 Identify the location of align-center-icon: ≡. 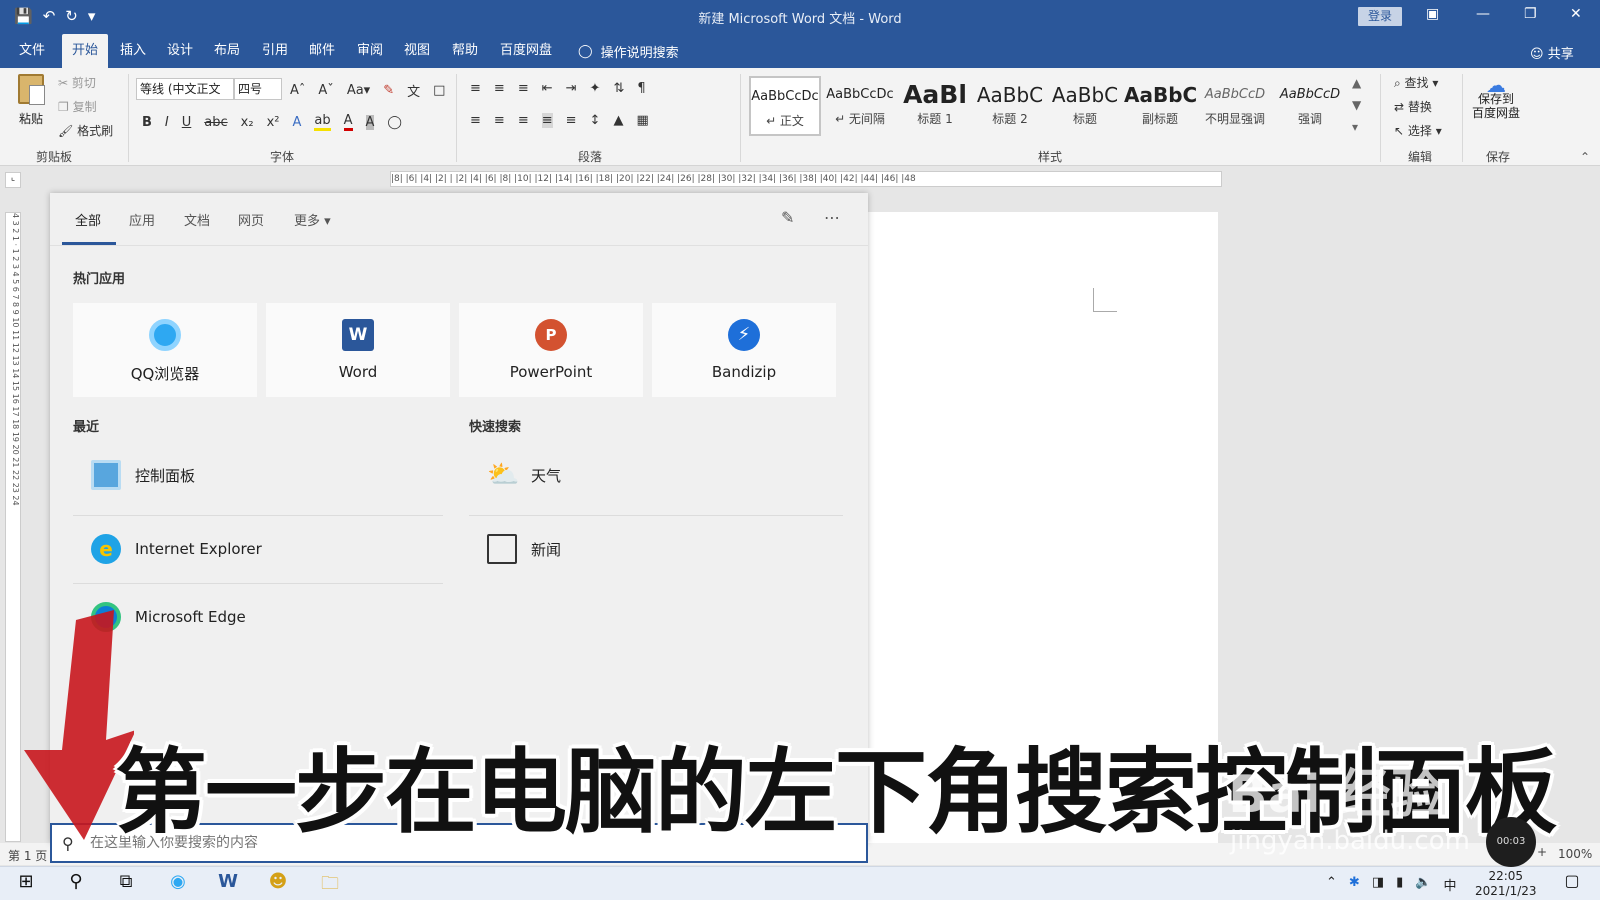
(499, 120).